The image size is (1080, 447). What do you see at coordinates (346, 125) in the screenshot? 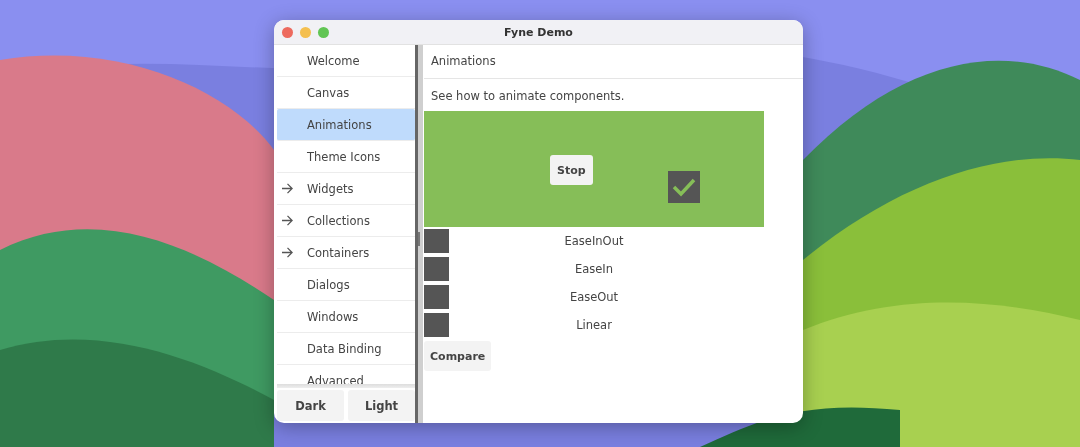
I see `sidebar-item: Animations` at bounding box center [346, 125].